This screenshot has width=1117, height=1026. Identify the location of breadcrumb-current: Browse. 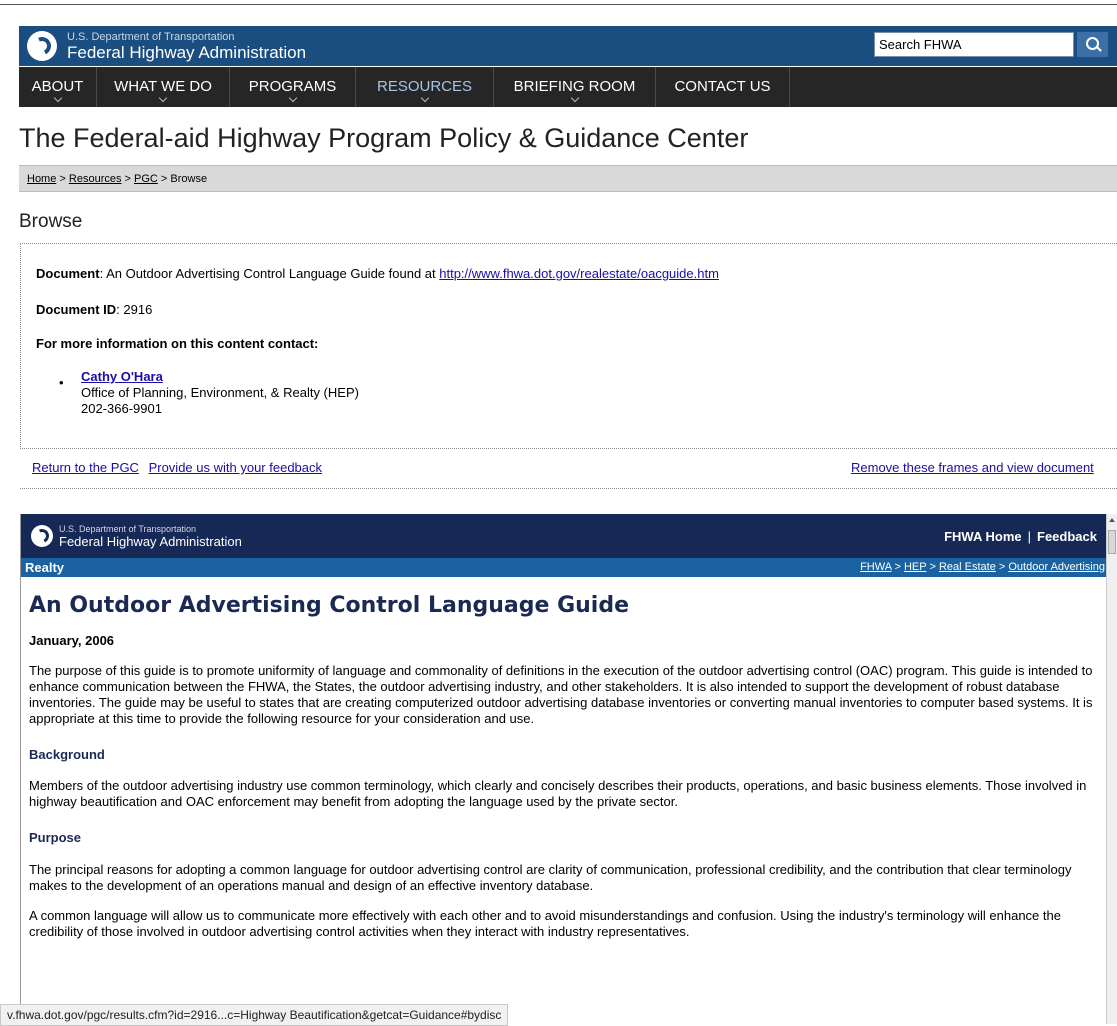
(189, 179).